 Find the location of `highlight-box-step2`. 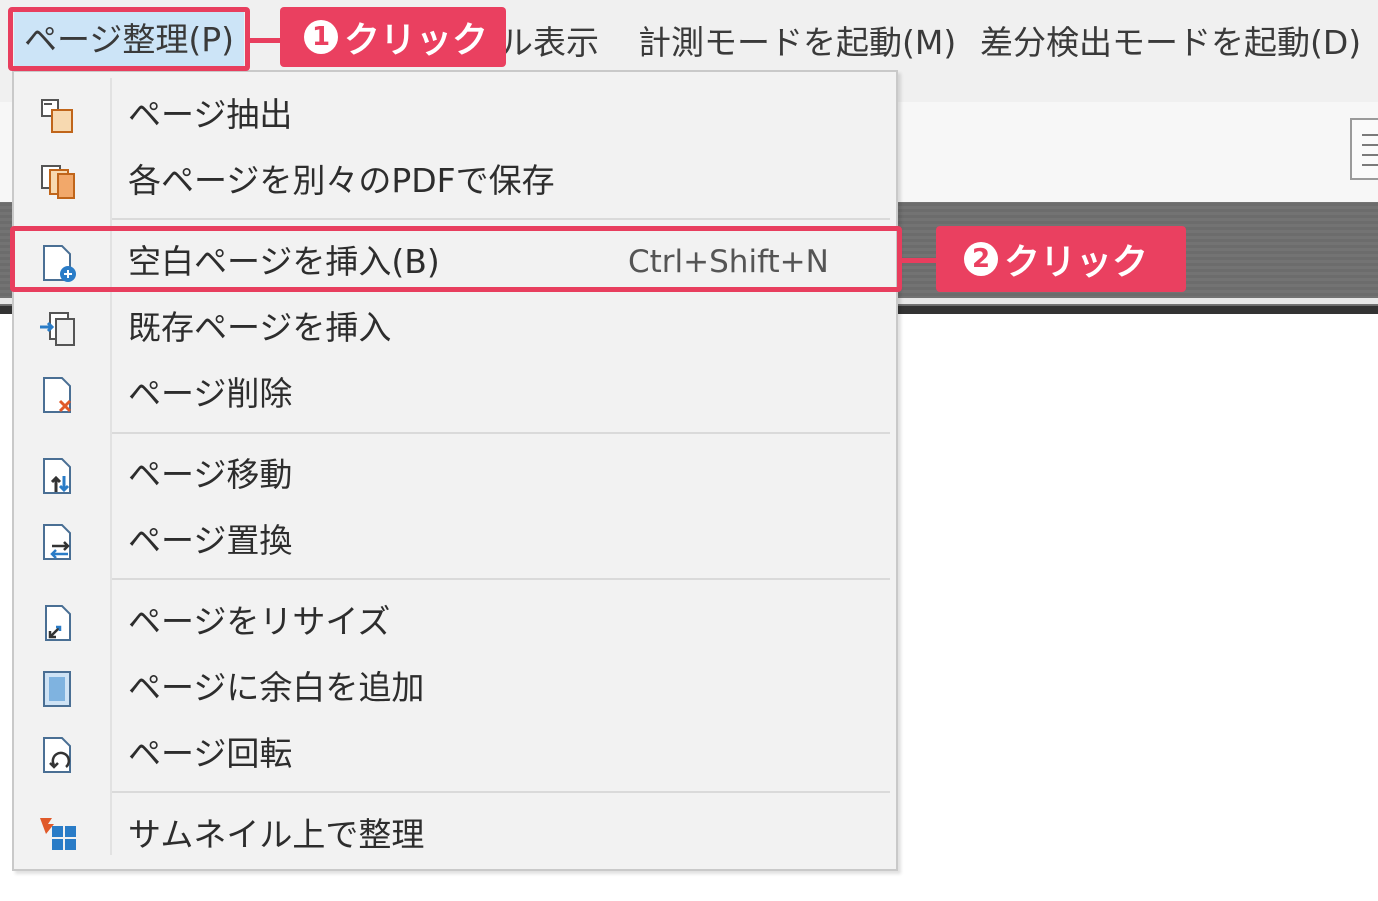

highlight-box-step2 is located at coordinates (456, 259).